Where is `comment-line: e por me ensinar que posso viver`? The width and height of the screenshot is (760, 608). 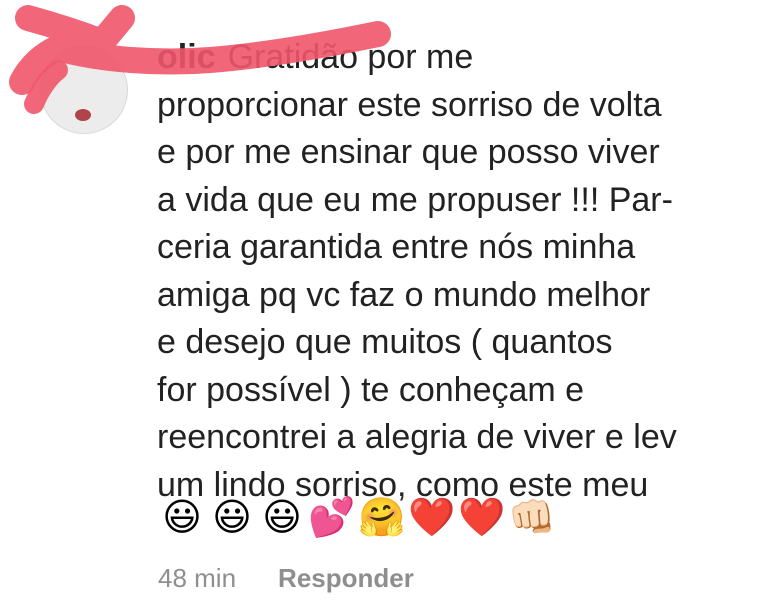 comment-line: e por me ensinar que posso viver is located at coordinates (408, 152).